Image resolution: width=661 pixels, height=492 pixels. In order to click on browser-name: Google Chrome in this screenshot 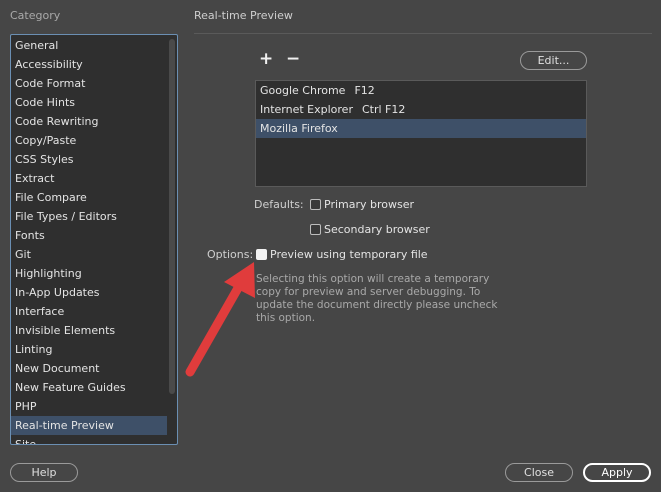, I will do `click(303, 90)`.